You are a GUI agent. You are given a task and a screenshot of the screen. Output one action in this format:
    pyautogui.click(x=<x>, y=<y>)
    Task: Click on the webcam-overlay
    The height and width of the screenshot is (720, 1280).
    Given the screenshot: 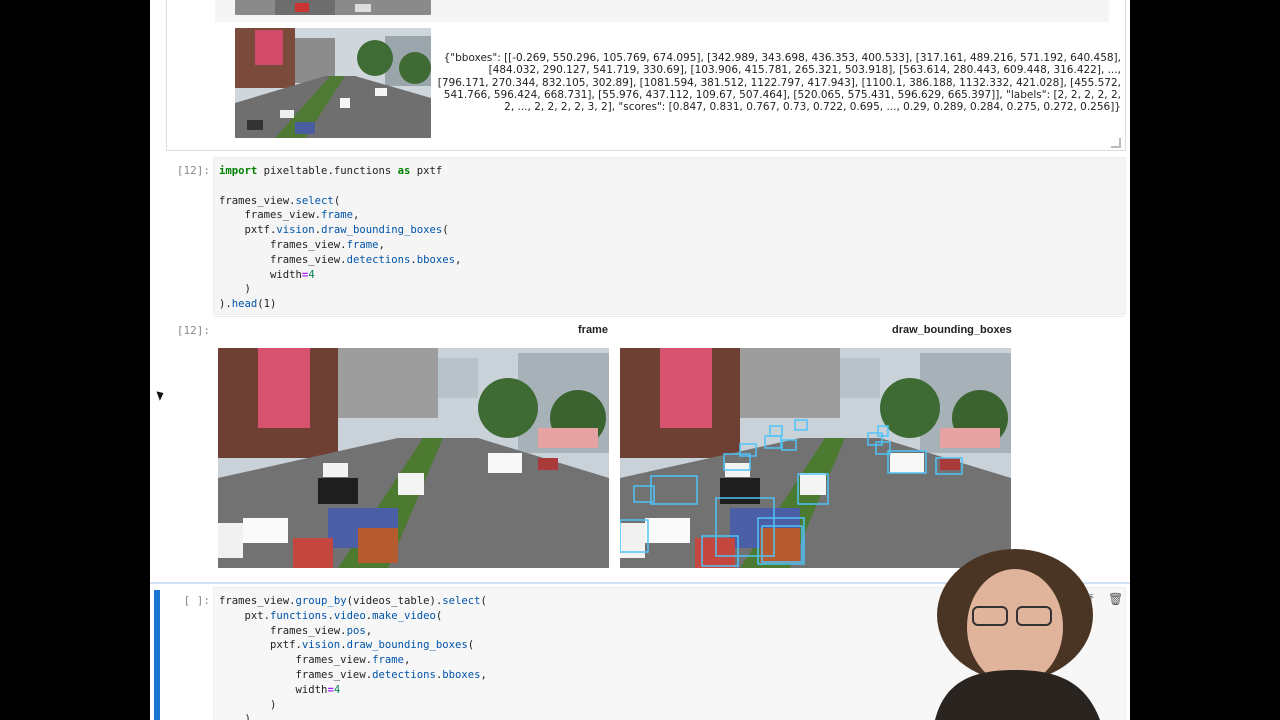 What is the action you would take?
    pyautogui.click(x=1015, y=632)
    